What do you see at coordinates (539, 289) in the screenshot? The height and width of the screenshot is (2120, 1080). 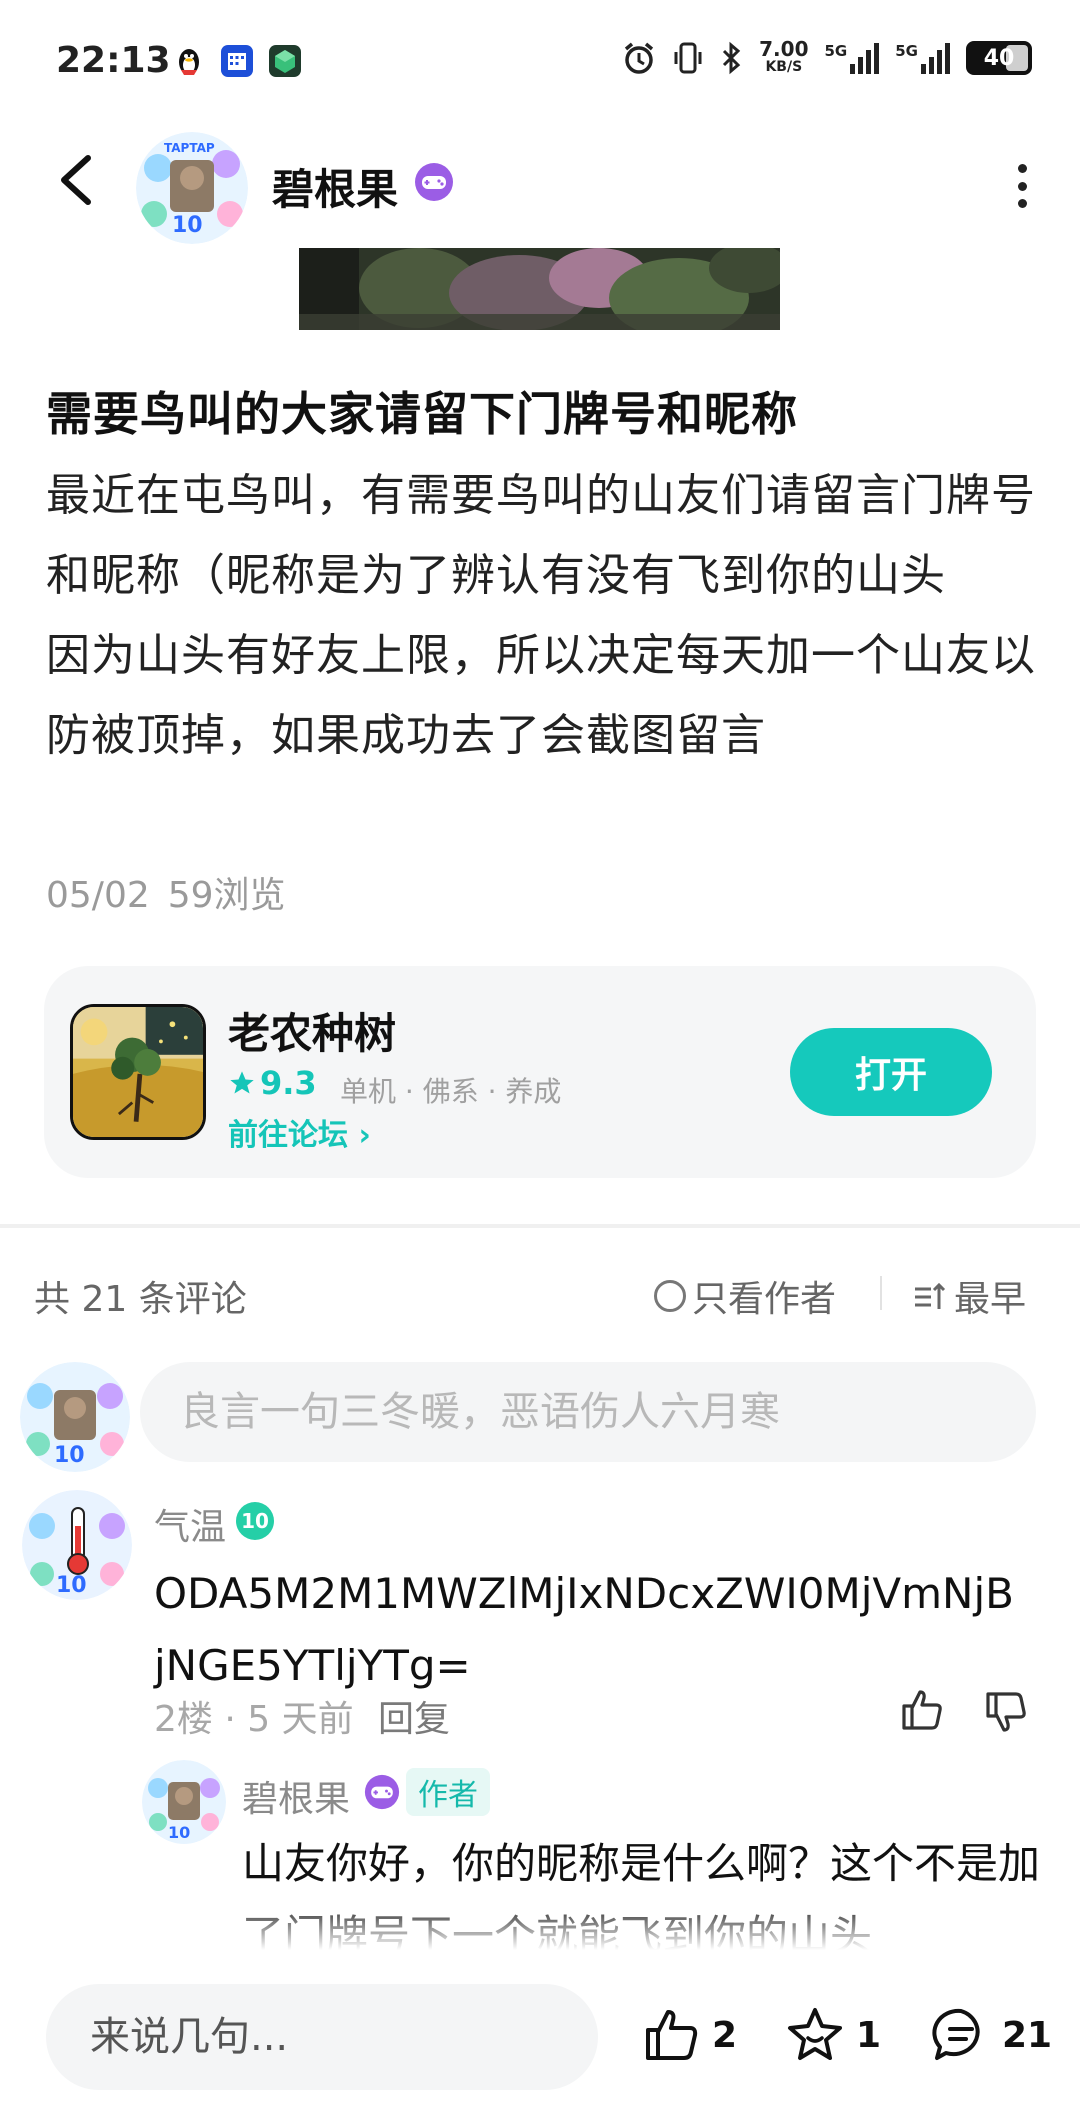 I see `post-image` at bounding box center [539, 289].